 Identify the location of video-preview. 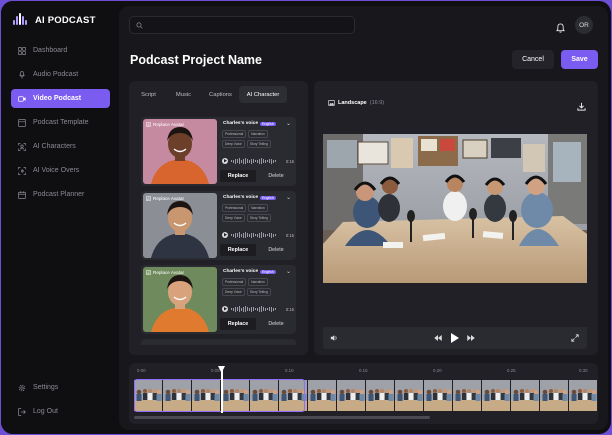
(455, 208).